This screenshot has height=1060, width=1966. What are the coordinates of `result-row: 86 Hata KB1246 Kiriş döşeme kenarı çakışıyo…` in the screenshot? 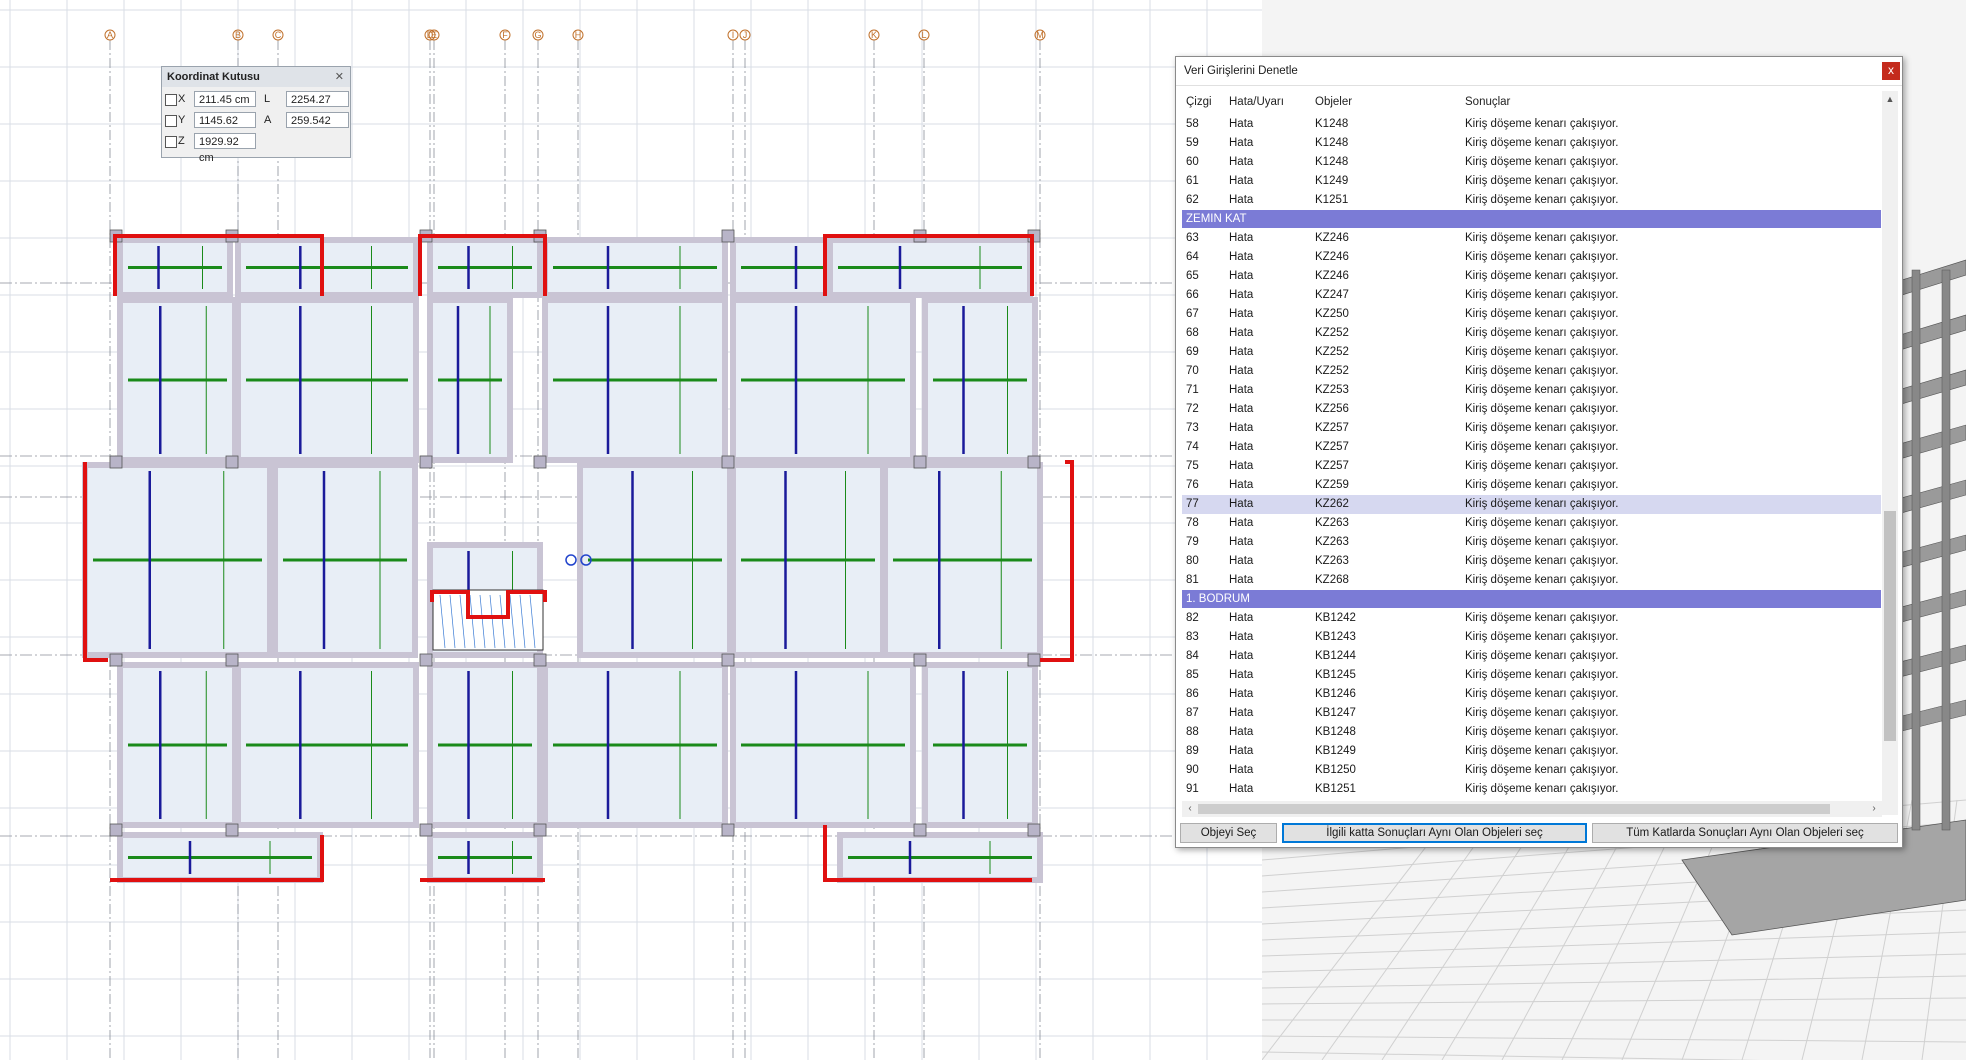 It's located at (1531, 694).